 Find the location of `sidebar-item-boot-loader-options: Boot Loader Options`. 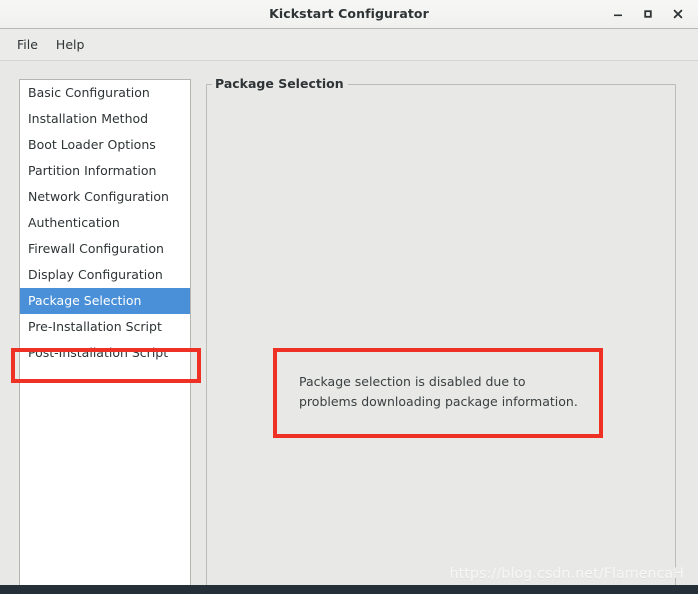

sidebar-item-boot-loader-options: Boot Loader Options is located at coordinates (105, 145).